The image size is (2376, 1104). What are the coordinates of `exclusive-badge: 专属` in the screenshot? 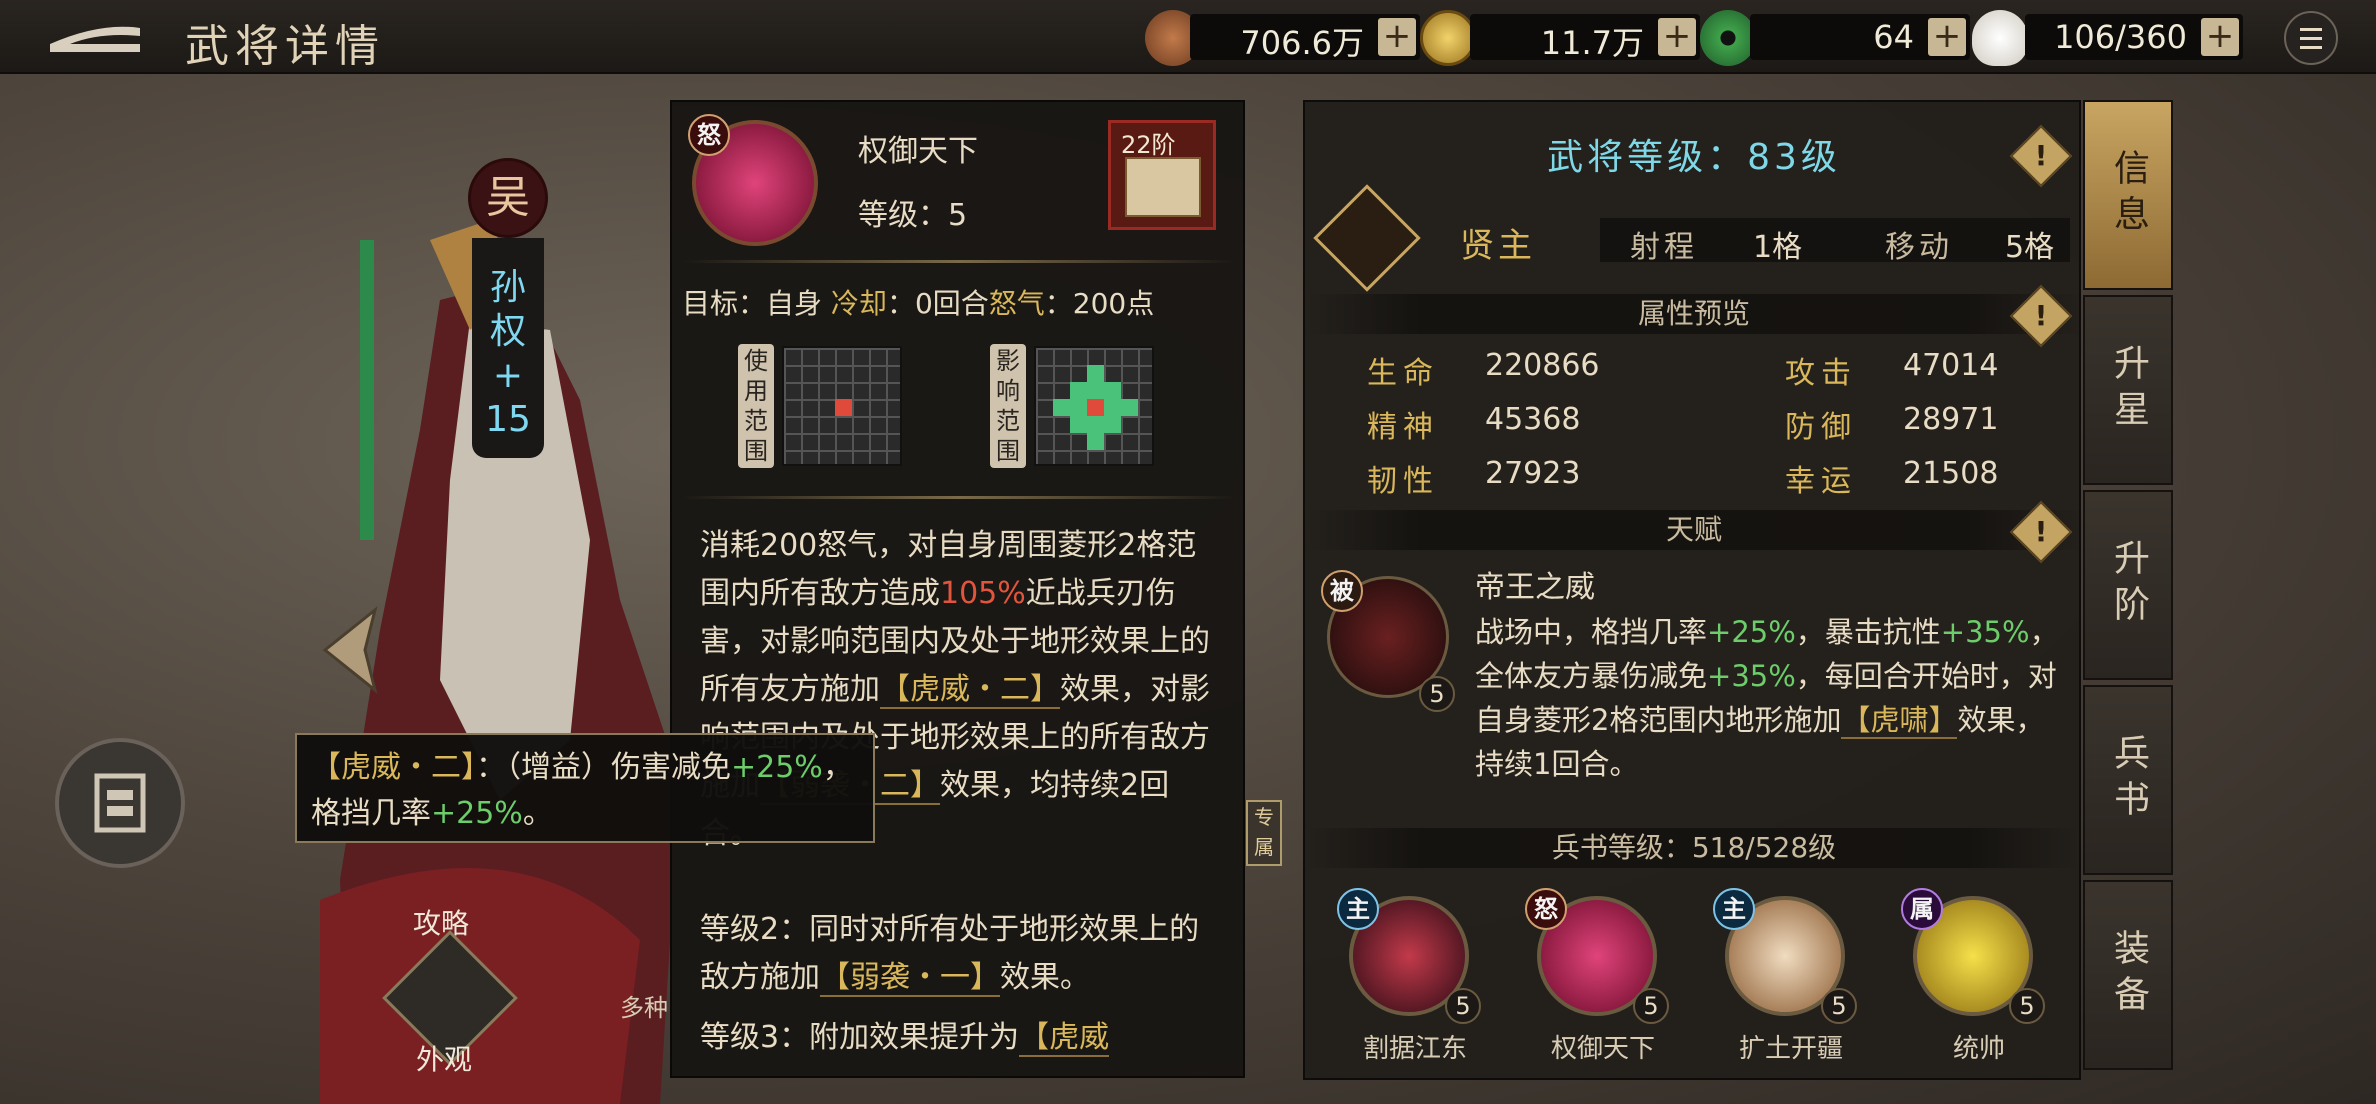 It's located at (1264, 833).